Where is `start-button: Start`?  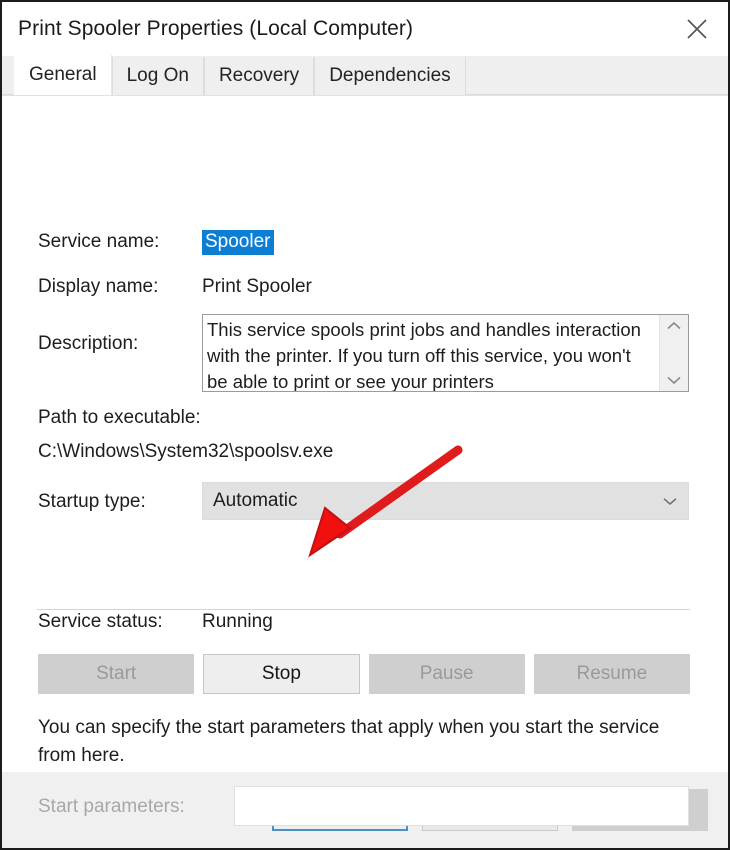
start-button: Start is located at coordinates (116, 674).